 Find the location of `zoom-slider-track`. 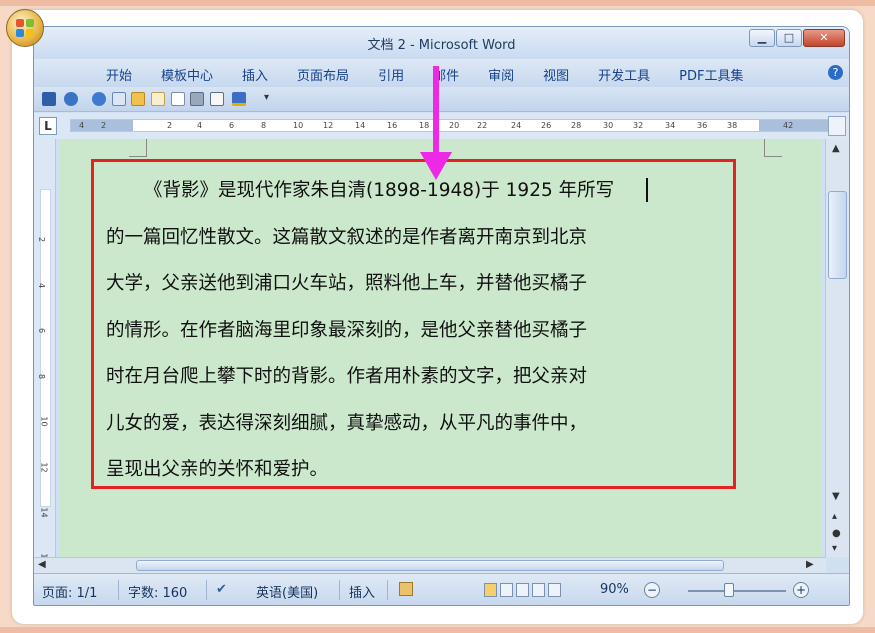

zoom-slider-track is located at coordinates (737, 591).